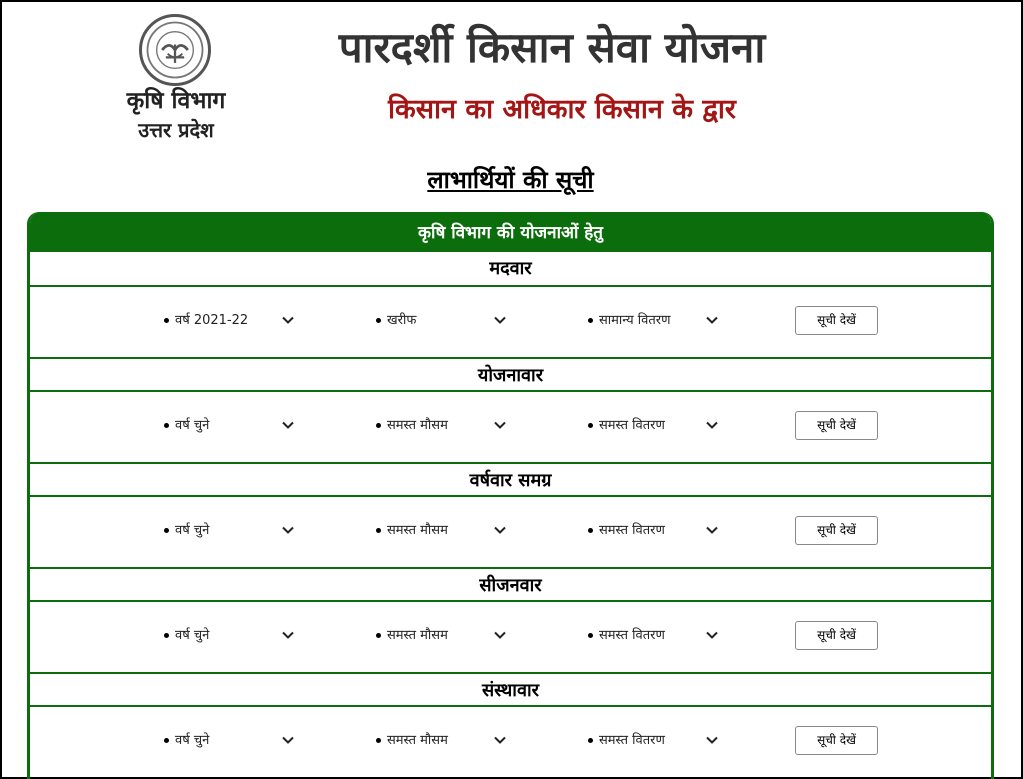 This screenshot has width=1023, height=779. I want to click on distribution-select: सामान्य वितरण, so click(658, 321).